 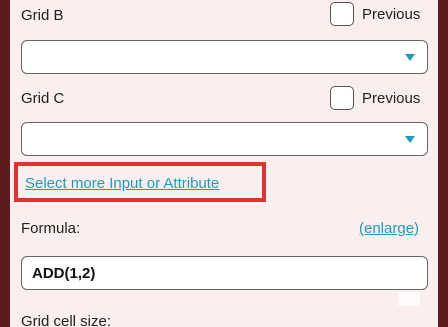 What do you see at coordinates (389, 228) in the screenshot?
I see `enlarge-link: (enlarge)` at bounding box center [389, 228].